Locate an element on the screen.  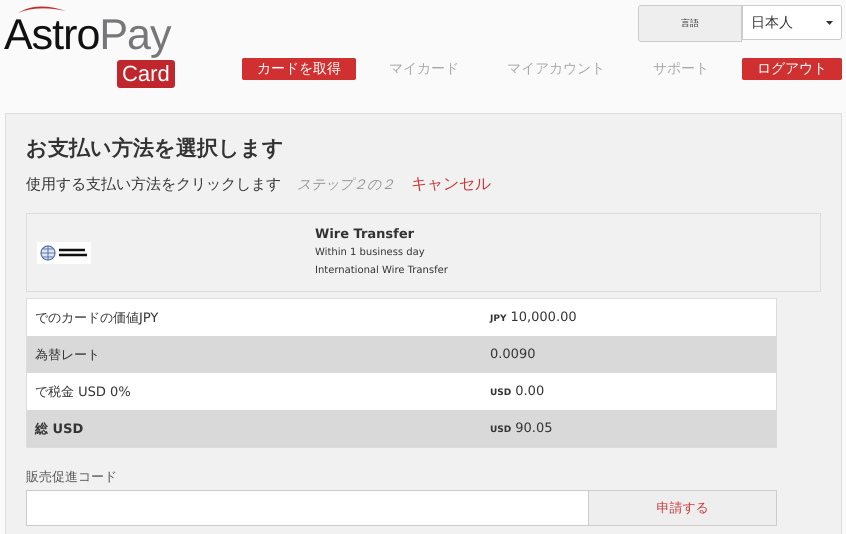
row-value: 90.05 is located at coordinates (533, 428).